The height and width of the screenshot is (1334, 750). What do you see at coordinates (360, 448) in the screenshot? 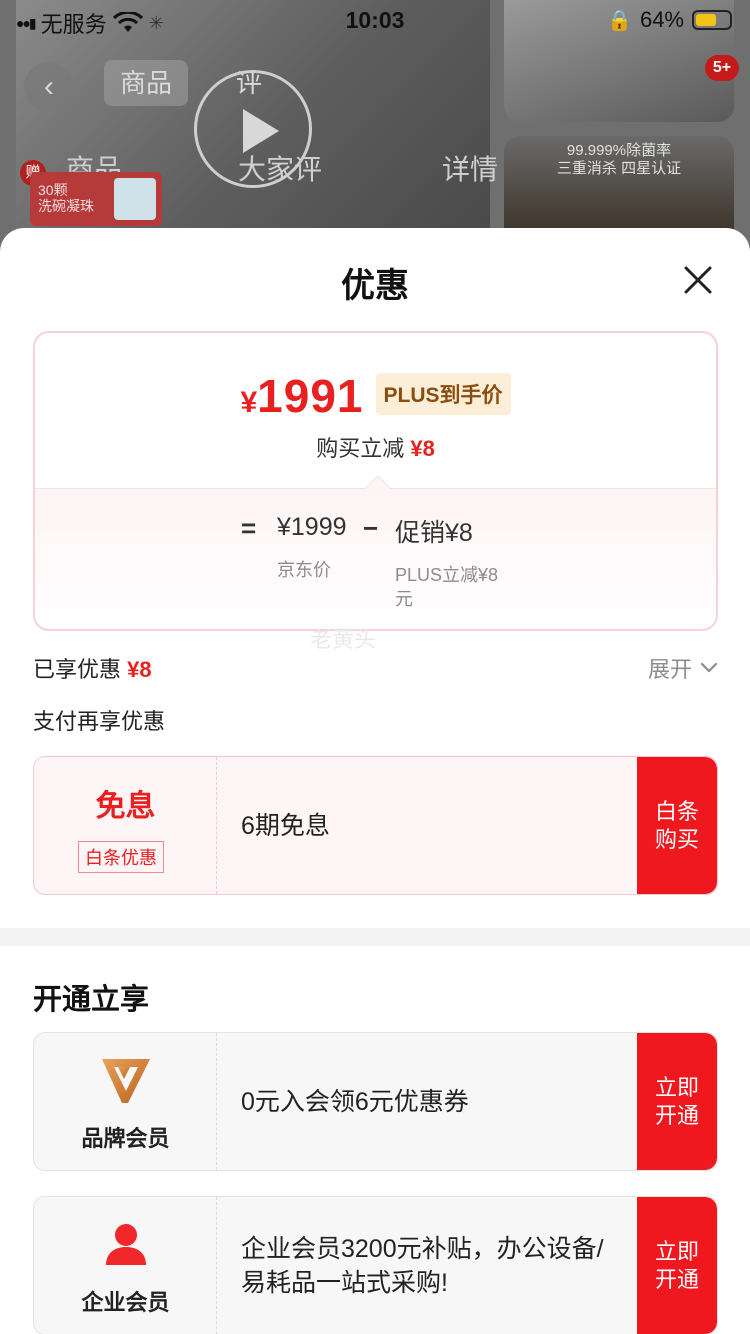
I see `instant-discount-label: 购买立减` at bounding box center [360, 448].